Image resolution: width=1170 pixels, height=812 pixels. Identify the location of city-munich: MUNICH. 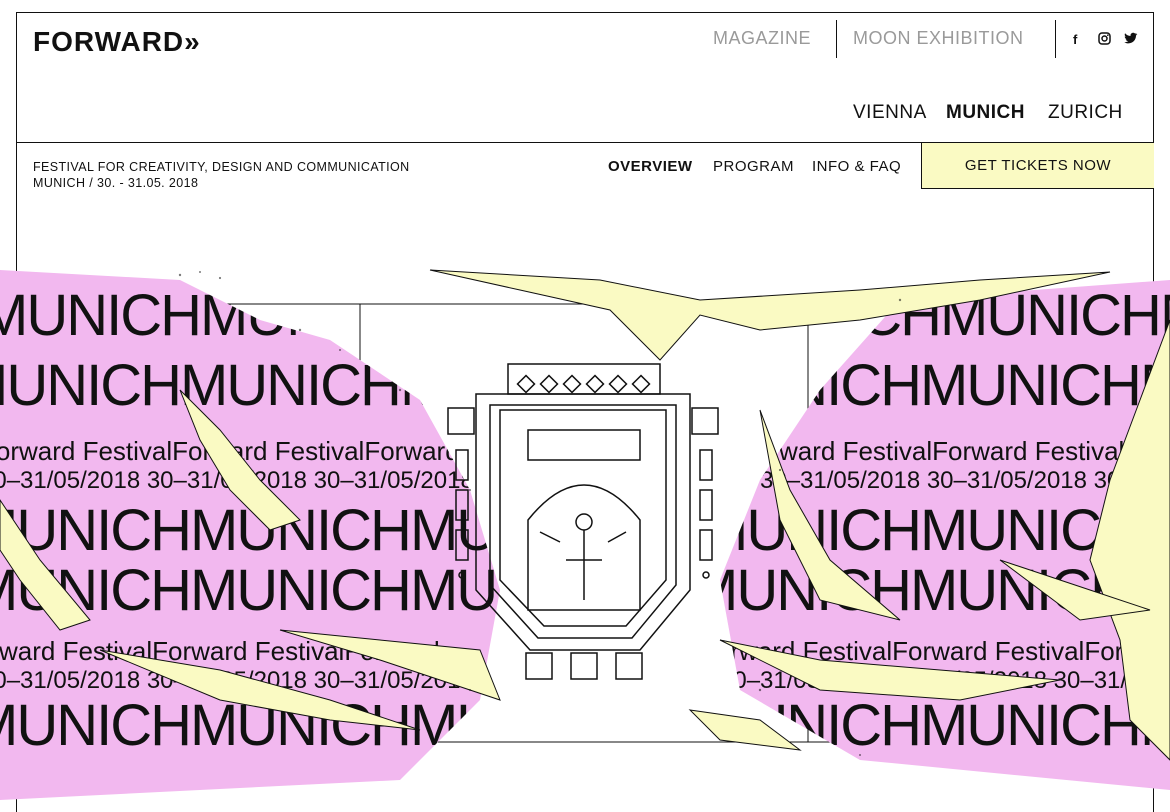
(985, 113).